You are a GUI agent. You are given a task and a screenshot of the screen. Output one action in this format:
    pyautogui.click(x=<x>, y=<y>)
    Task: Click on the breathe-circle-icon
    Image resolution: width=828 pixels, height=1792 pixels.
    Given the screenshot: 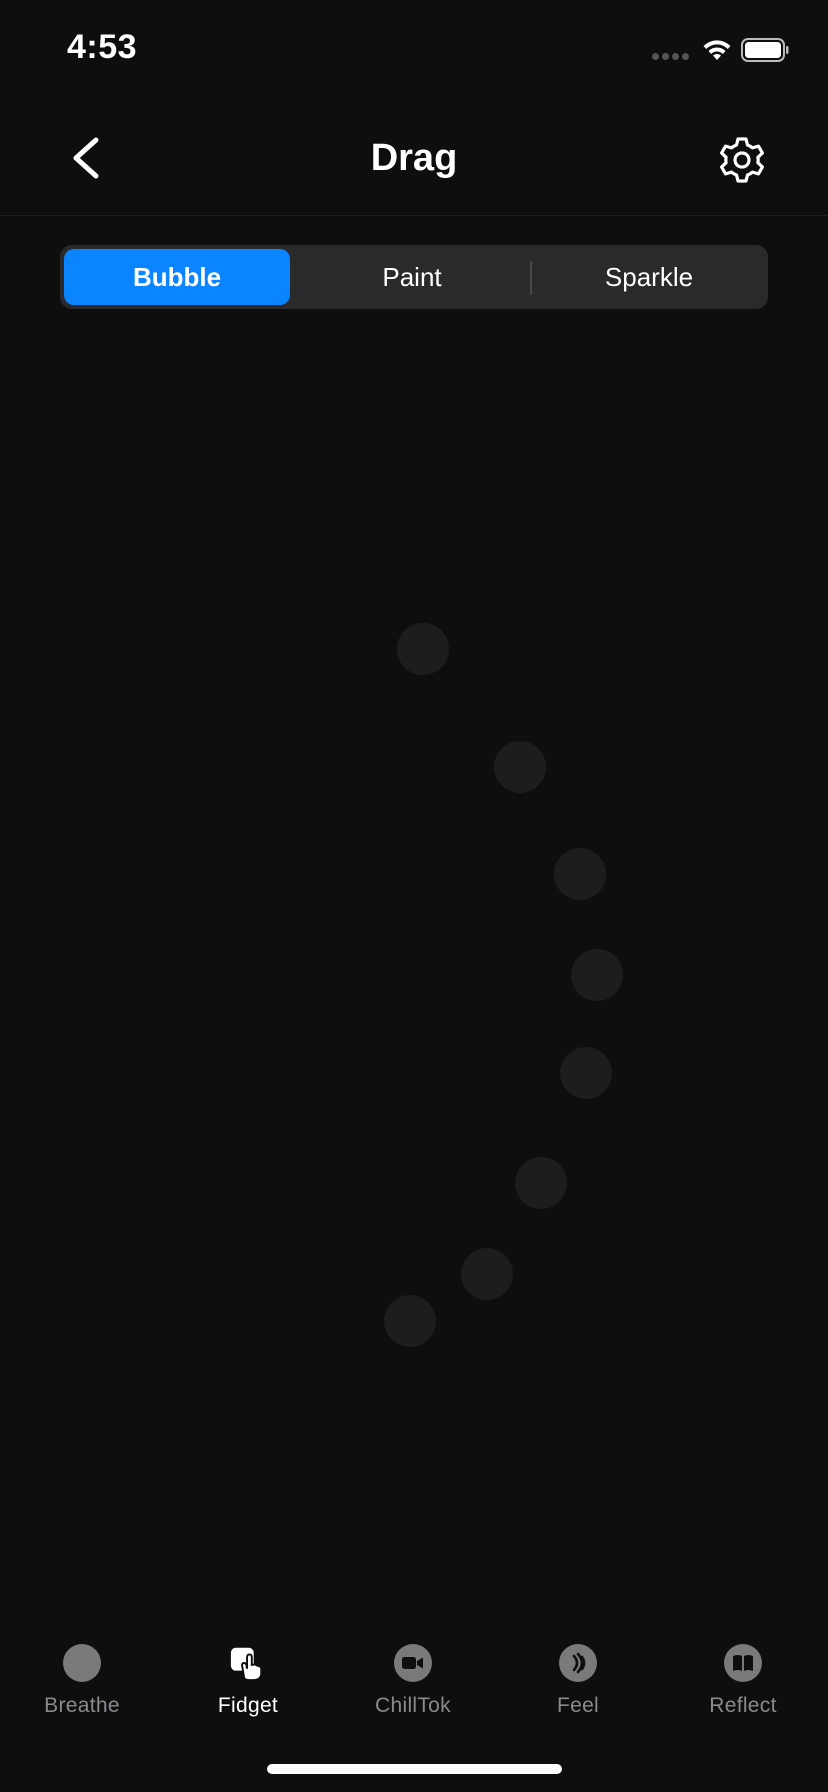 What is the action you would take?
    pyautogui.click(x=82, y=1663)
    